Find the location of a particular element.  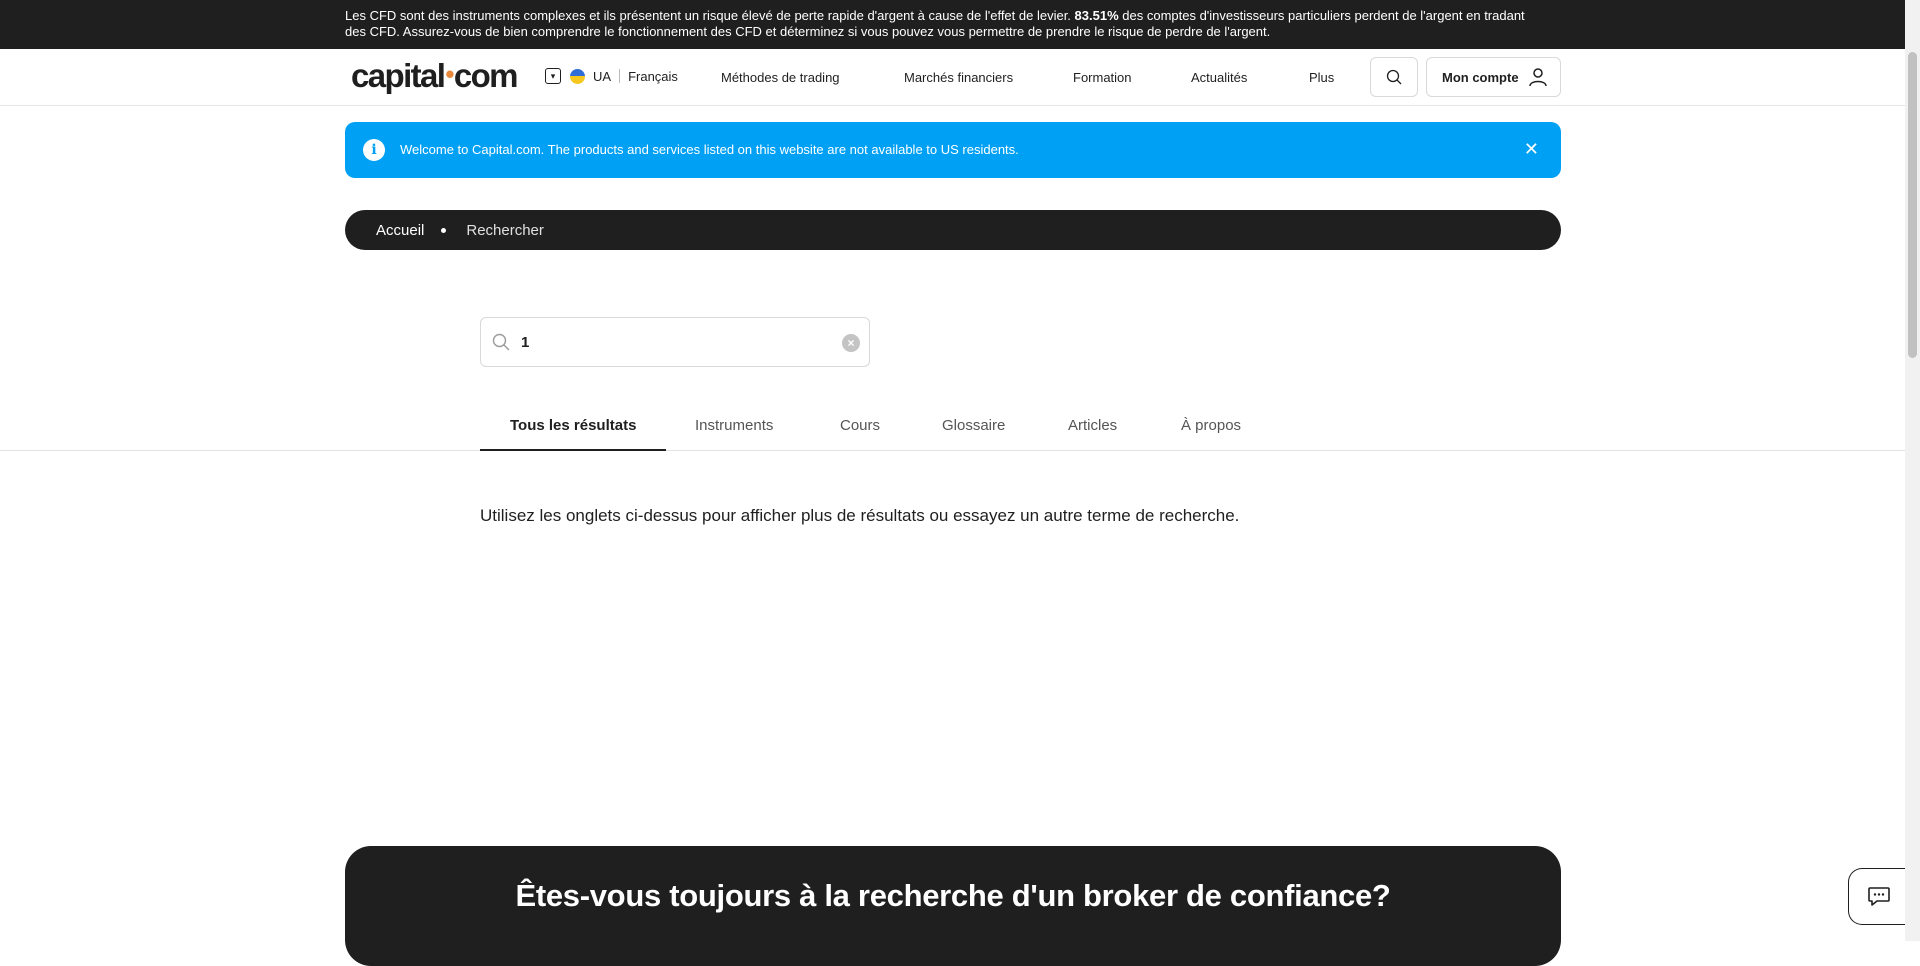

chat-button is located at coordinates (1878, 896).